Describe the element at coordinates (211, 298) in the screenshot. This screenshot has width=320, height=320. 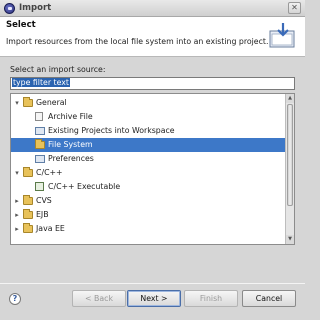
I see `finish-button: Finish` at that location.